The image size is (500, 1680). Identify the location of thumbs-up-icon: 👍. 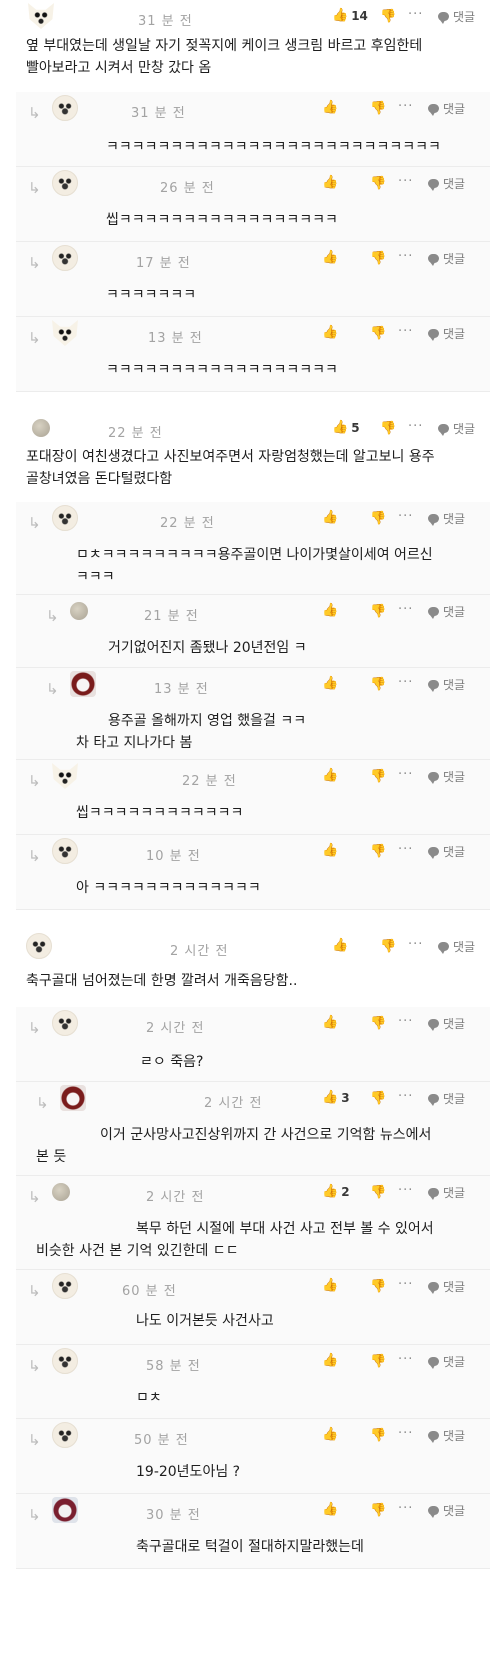
(330, 332).